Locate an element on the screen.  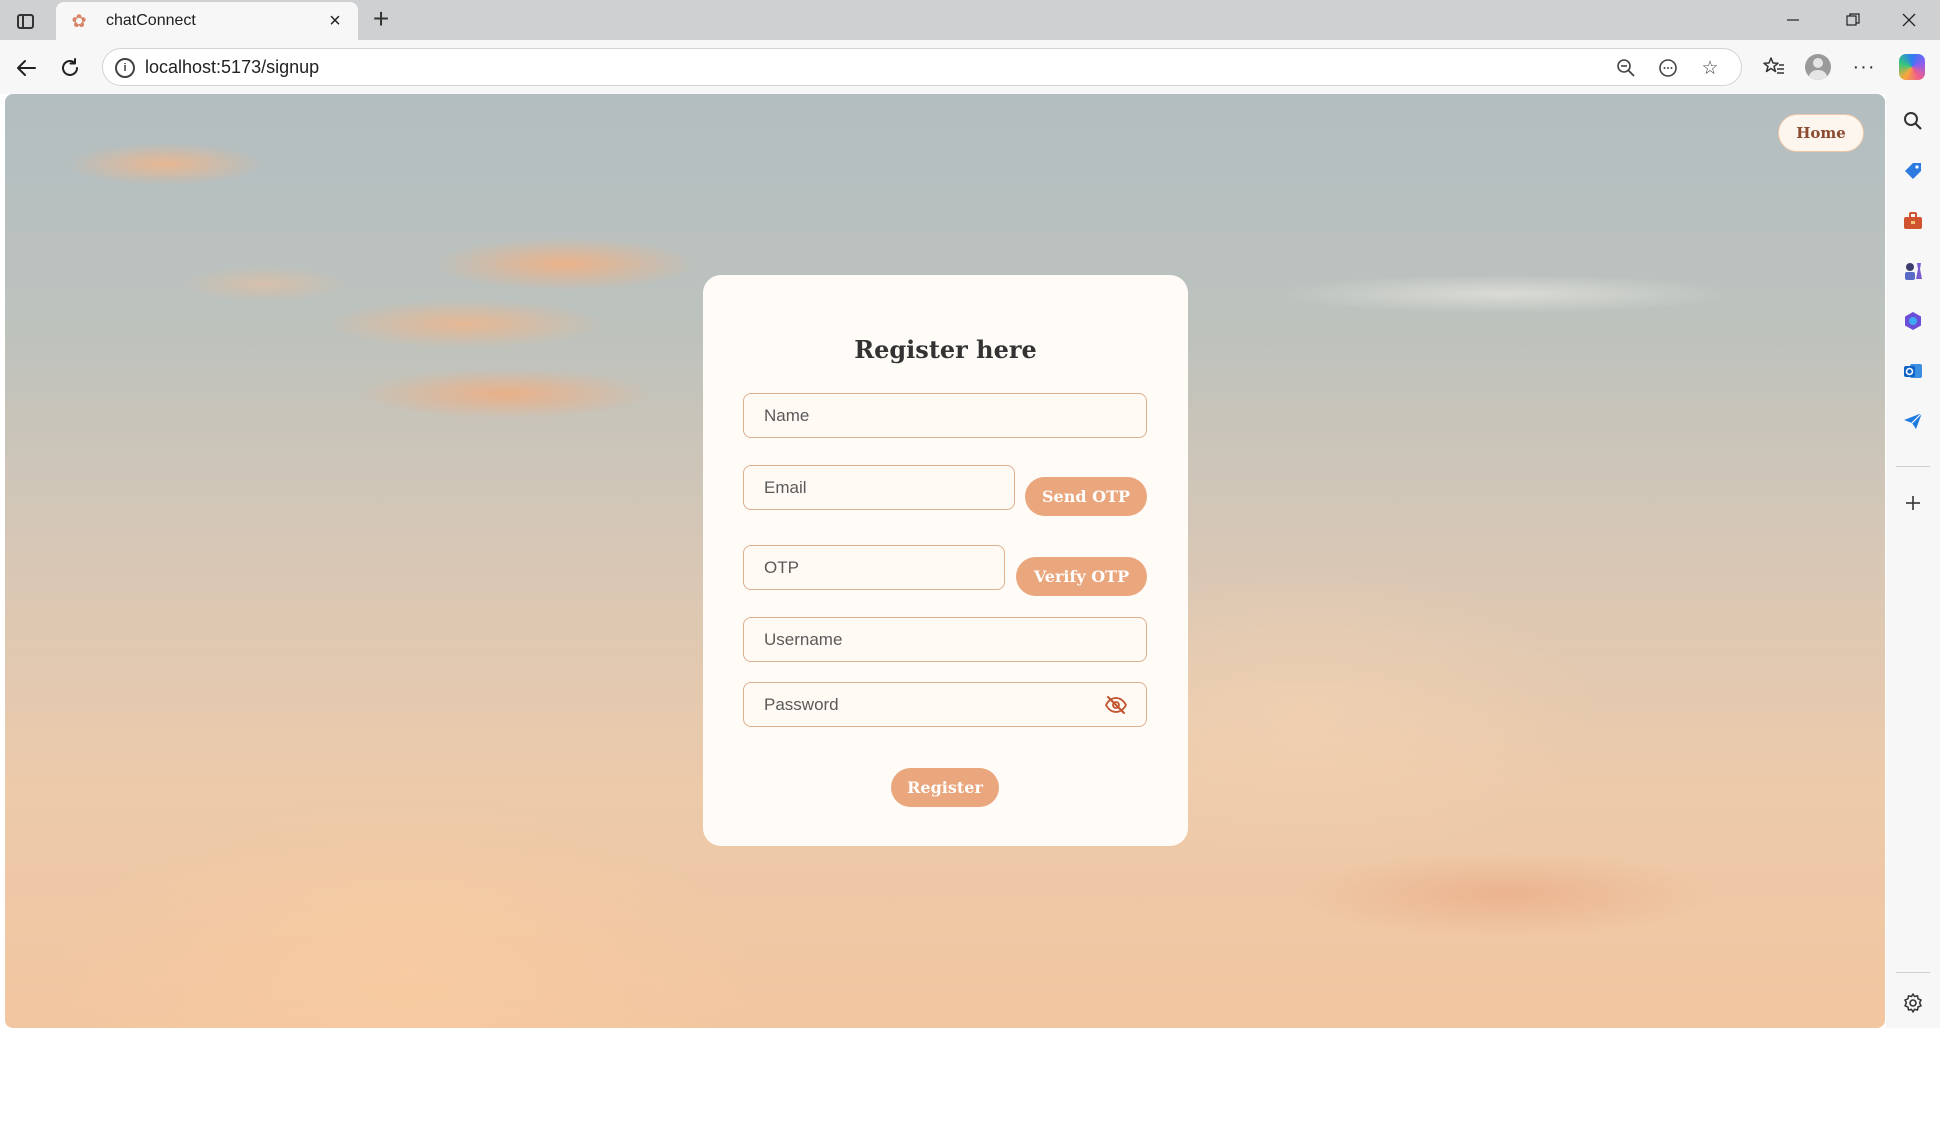
tab-actions-button is located at coordinates (25, 21).